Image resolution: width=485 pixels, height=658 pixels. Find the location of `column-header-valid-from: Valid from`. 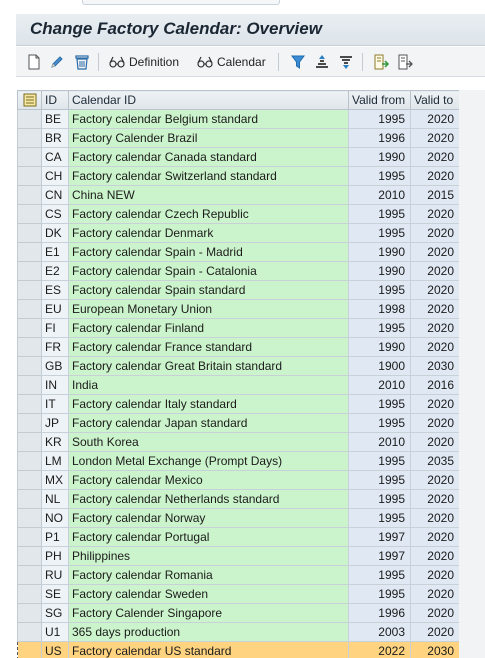

column-header-valid-from: Valid from is located at coordinates (379, 100).